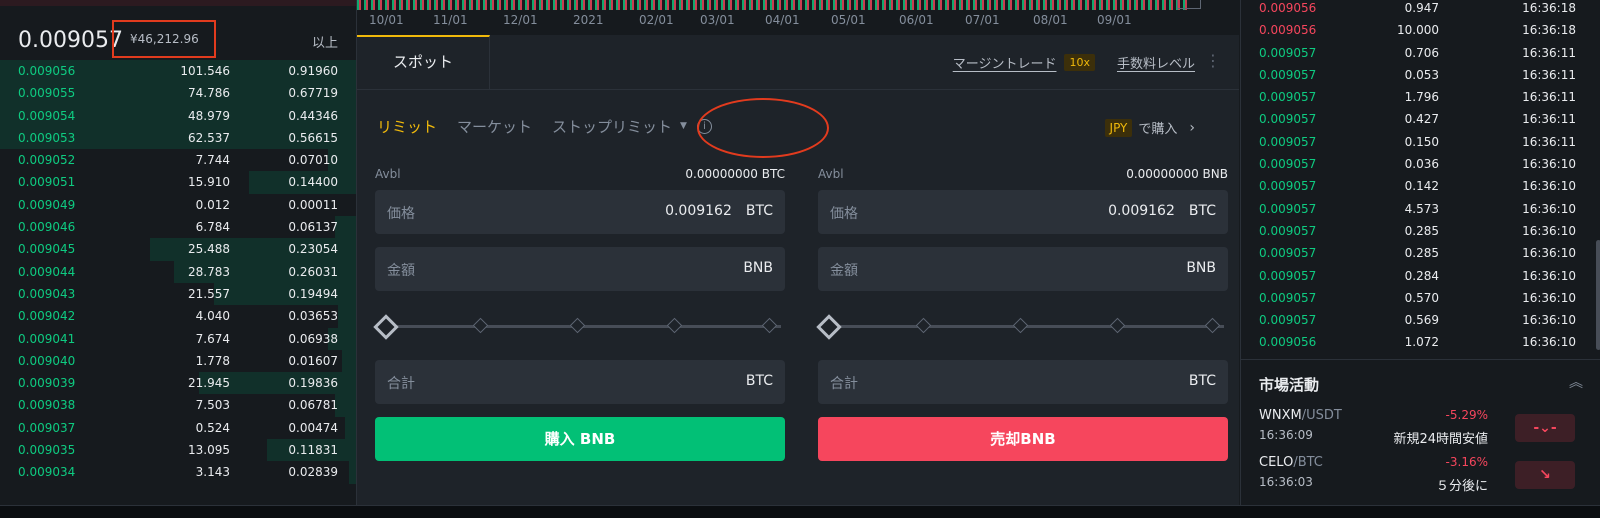 Image resolution: width=1600 pixels, height=518 pixels. Describe the element at coordinates (178, 316) in the screenshot. I see `orderbook-row: 0.009042 4.040 0.03653` at that location.